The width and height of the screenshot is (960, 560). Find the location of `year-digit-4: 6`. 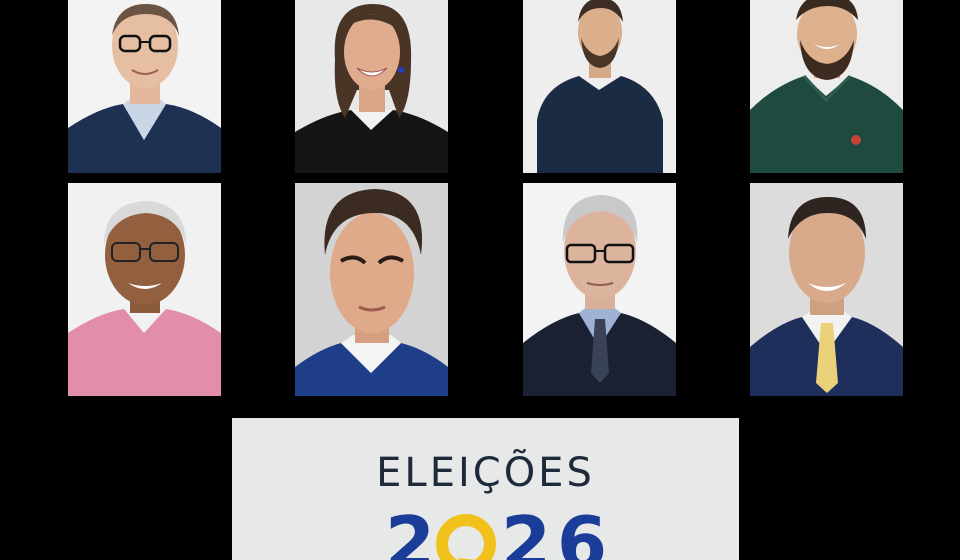

year-digit-4: 6 is located at coordinates (582, 530).